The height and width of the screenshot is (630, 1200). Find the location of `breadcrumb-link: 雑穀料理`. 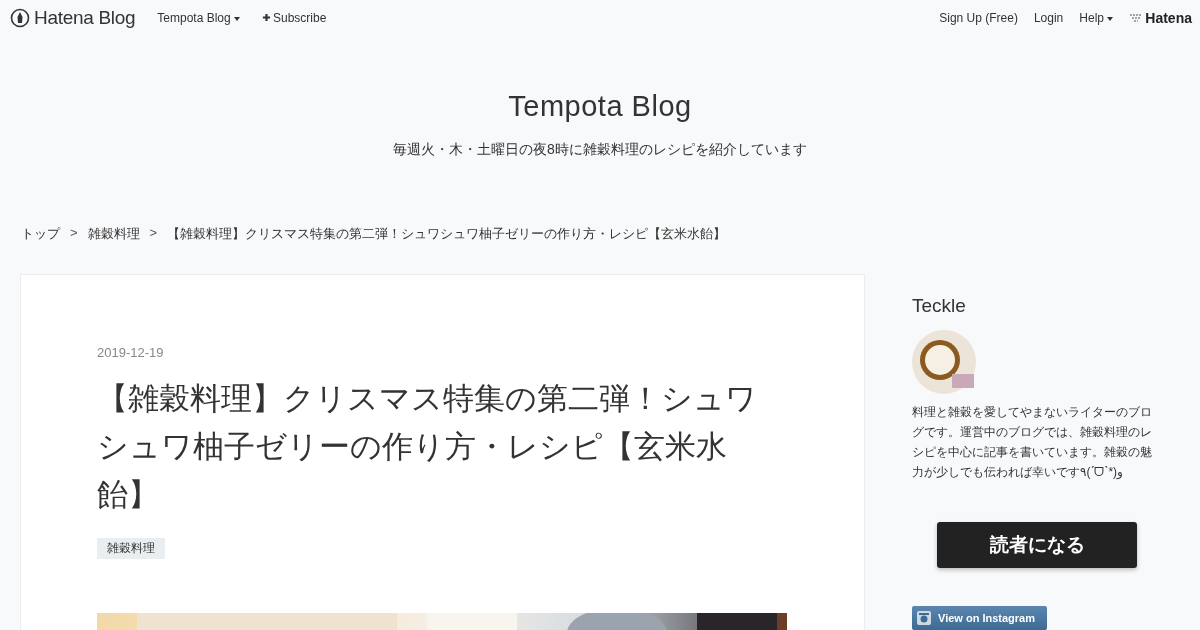

breadcrumb-link: 雑穀料理 is located at coordinates (113, 234).